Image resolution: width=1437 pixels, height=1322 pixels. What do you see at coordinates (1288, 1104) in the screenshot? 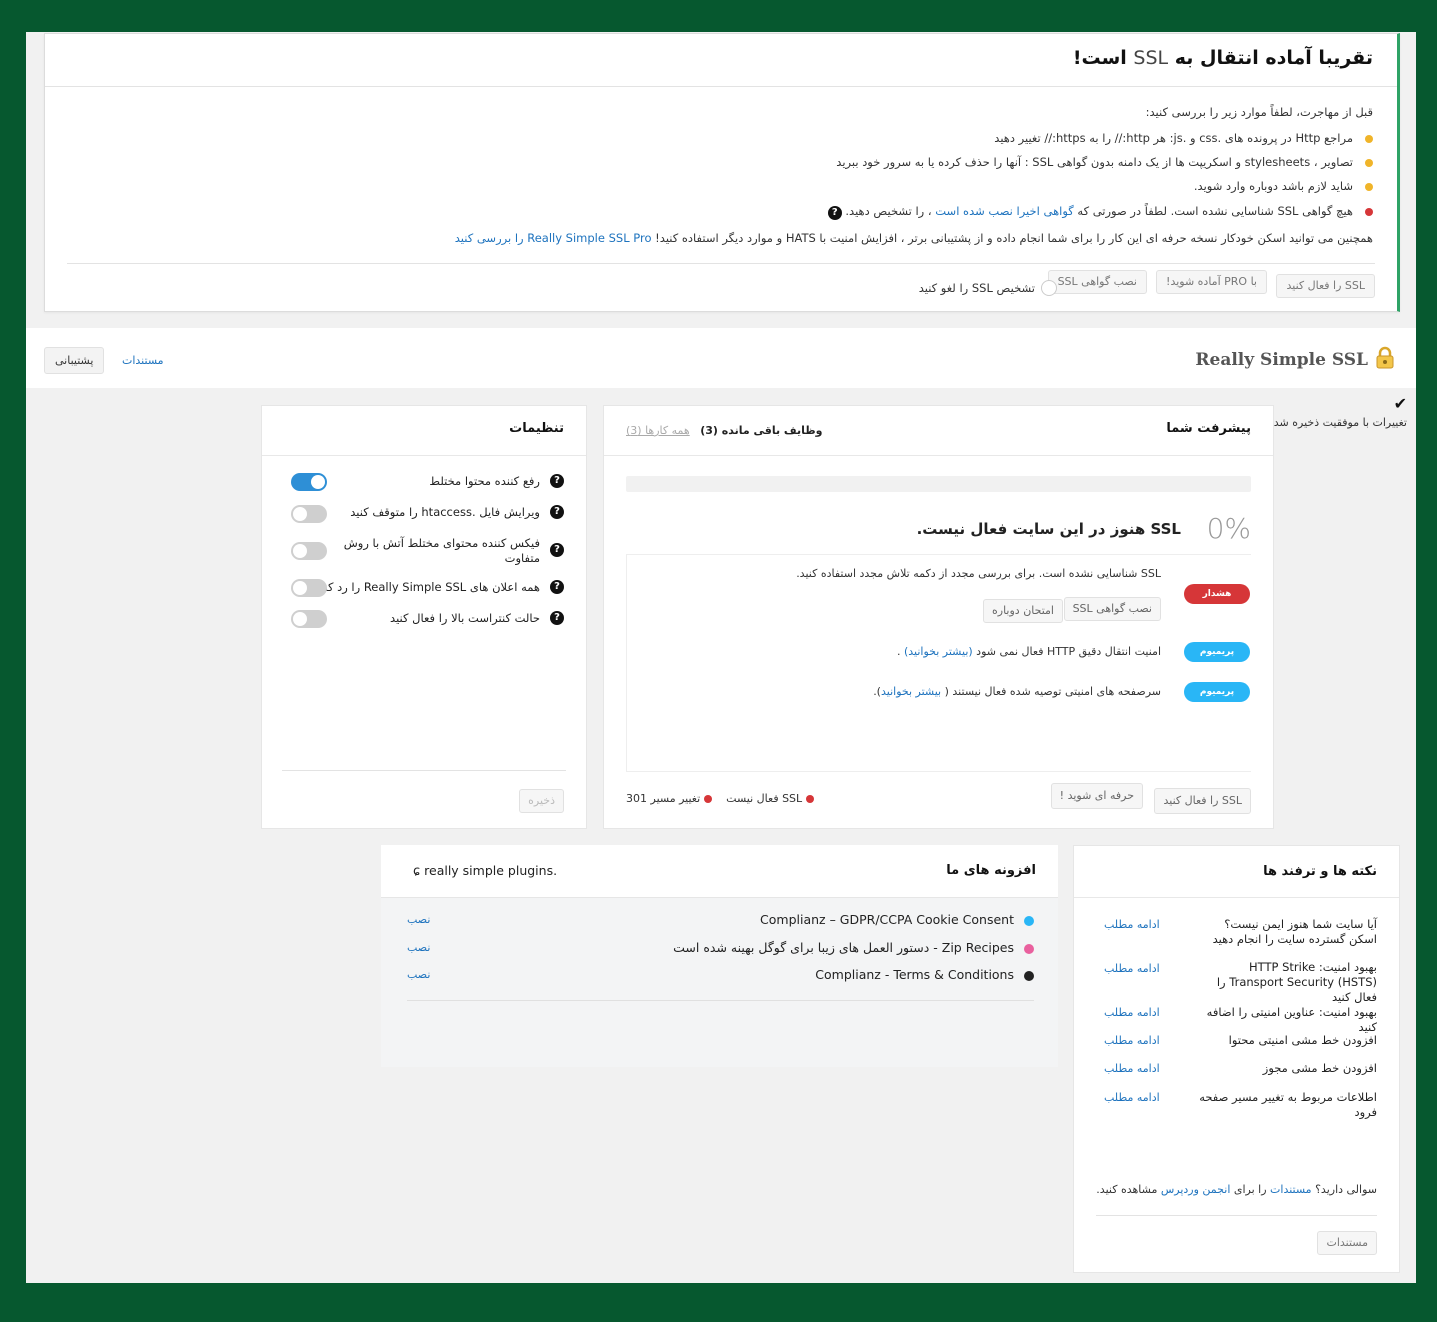
I see `tip-item: اطلاعات مربوط به تغییر مسیر صفحه فرود` at bounding box center [1288, 1104].